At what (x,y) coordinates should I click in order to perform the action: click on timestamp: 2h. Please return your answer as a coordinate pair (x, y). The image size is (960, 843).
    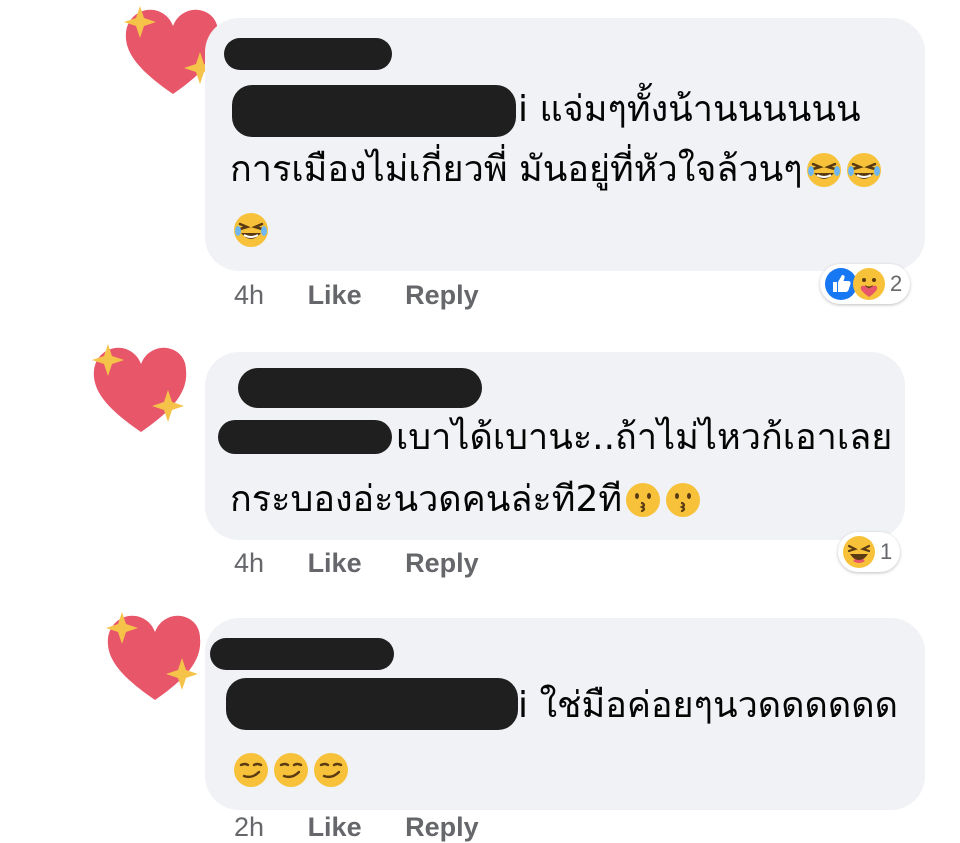
    Looking at the image, I should click on (249, 827).